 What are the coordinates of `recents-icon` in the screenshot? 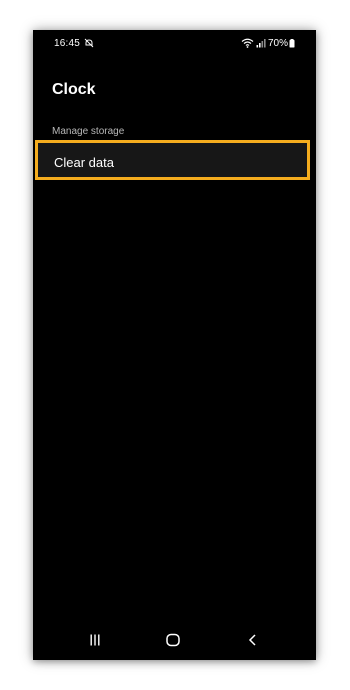 It's located at (95, 640).